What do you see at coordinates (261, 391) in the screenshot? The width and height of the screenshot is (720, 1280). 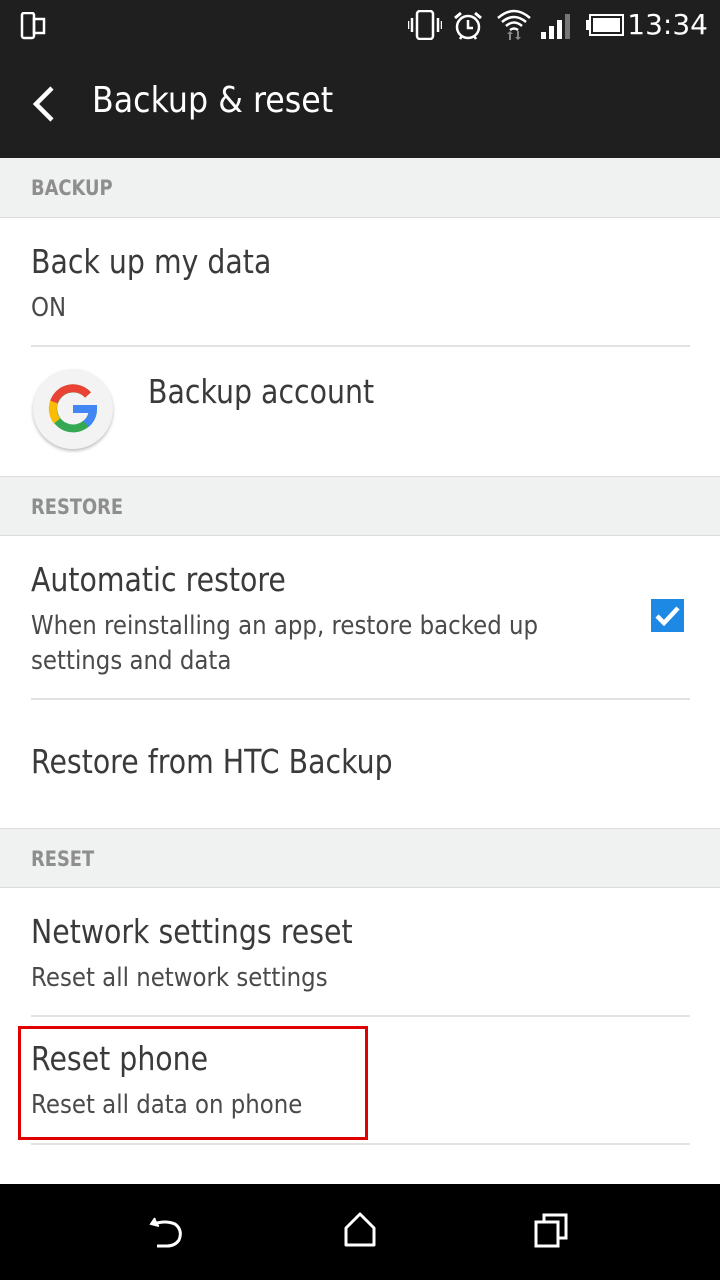 I see `item-title: Backup account` at bounding box center [261, 391].